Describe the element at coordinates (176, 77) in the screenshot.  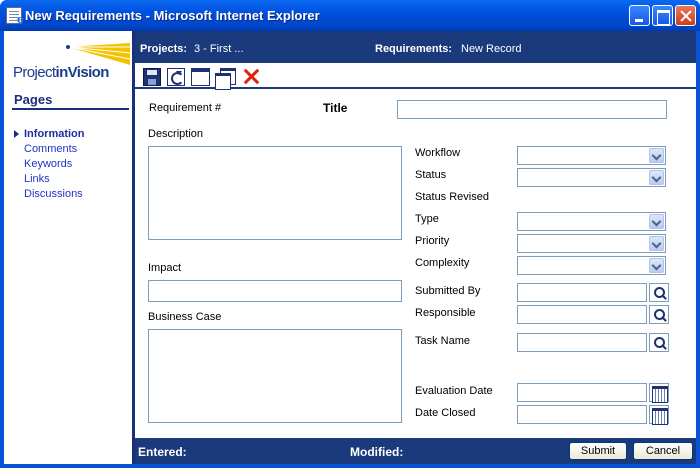
I see `refresh-icon` at that location.